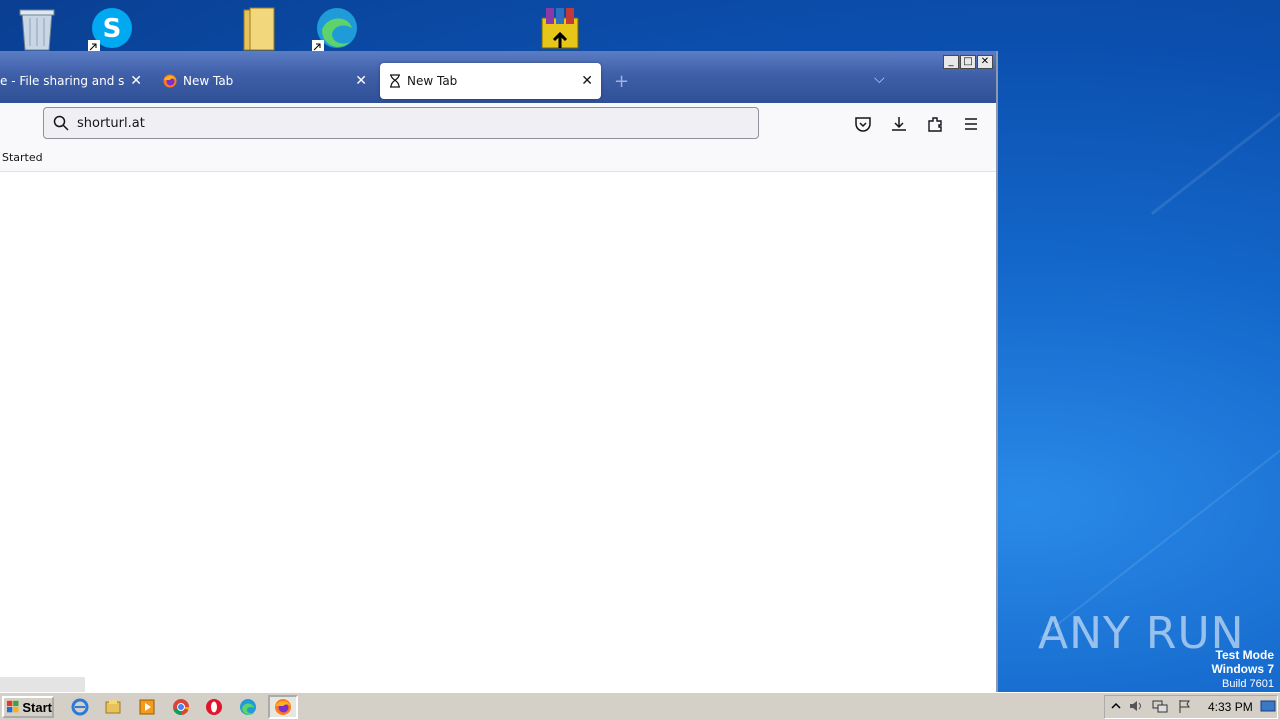 This screenshot has width=1280, height=720. I want to click on firefox-taskbar-button, so click(283, 707).